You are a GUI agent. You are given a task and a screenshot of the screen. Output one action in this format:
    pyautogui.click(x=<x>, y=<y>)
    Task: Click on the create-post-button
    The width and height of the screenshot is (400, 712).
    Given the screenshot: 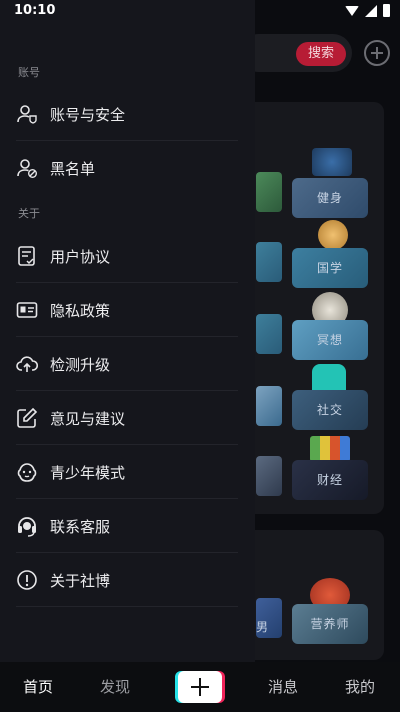 What is the action you would take?
    pyautogui.click(x=200, y=687)
    